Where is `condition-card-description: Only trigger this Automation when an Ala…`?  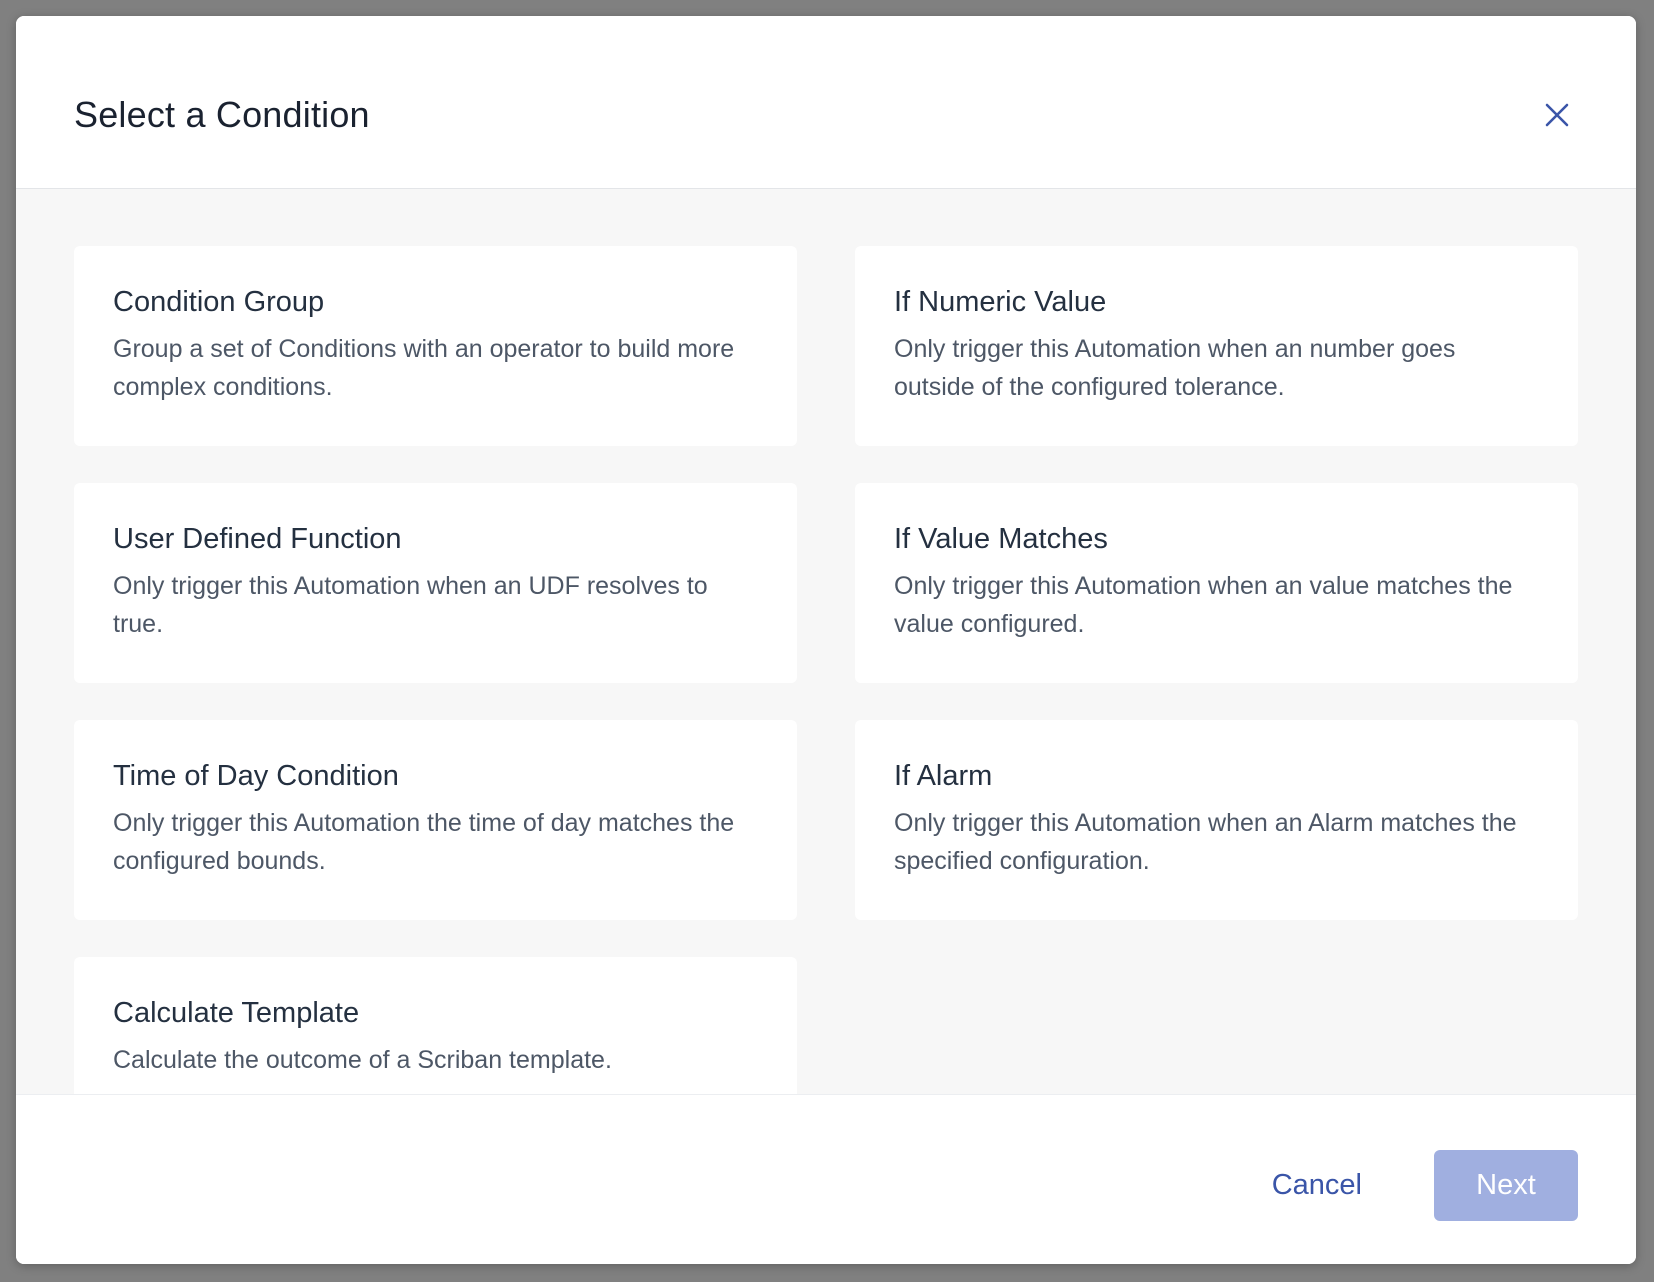 condition-card-description: Only trigger this Automation when an Ala… is located at coordinates (1205, 842).